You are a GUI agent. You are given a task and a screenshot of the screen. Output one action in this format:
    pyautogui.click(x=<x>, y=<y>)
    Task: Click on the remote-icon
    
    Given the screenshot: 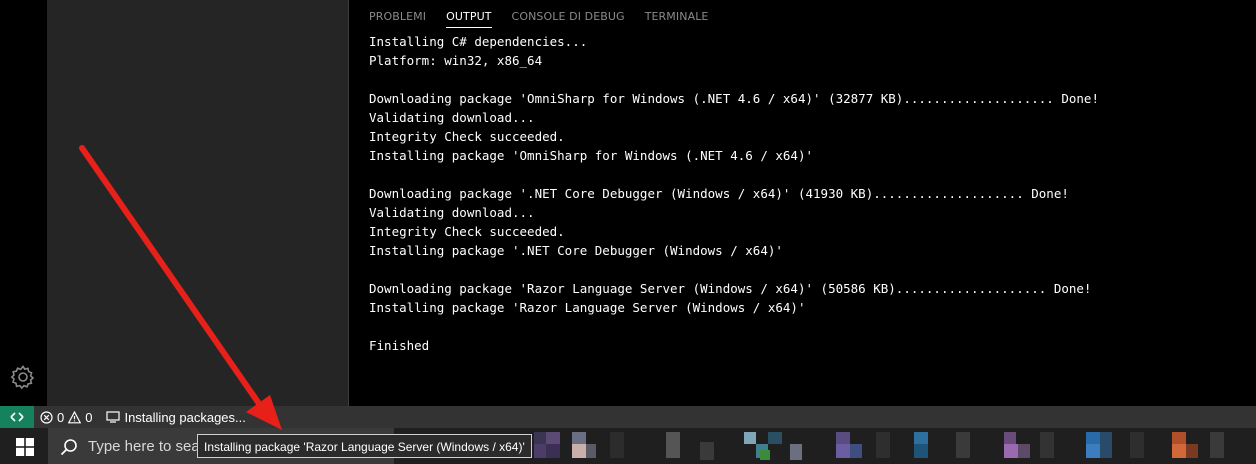 What is the action you would take?
    pyautogui.click(x=17, y=417)
    